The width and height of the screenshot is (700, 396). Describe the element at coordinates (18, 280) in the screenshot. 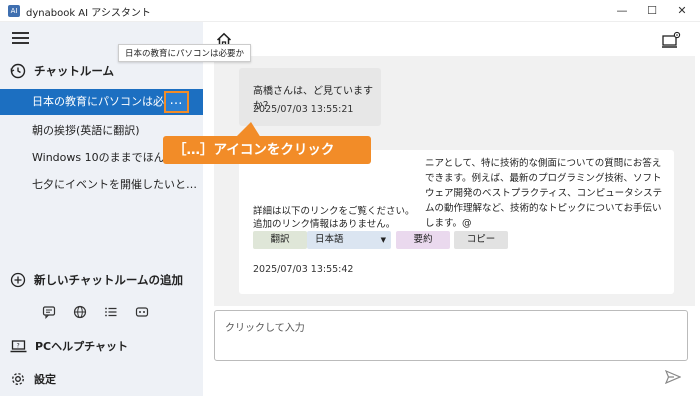

I see `plus-circle-icon` at that location.